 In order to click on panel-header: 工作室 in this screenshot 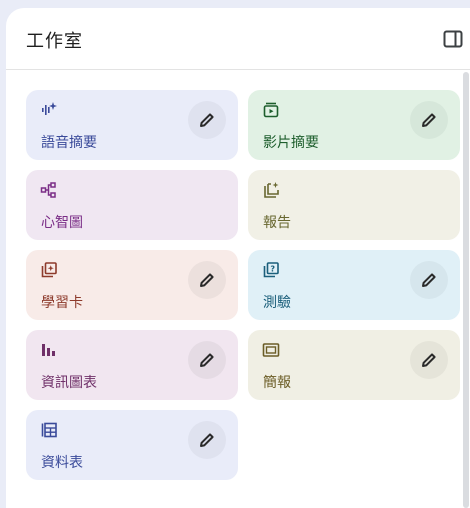, I will do `click(238, 39)`.